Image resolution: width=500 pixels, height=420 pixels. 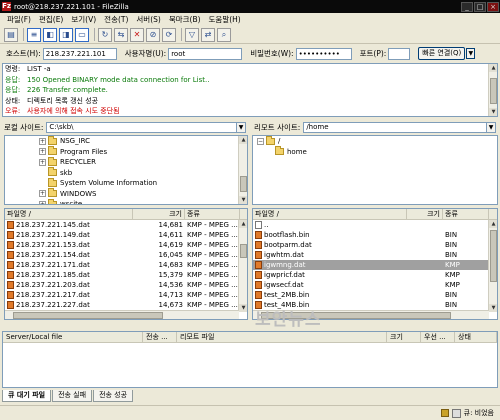 I want to click on column-header-type: 종류, so click(x=212, y=214).